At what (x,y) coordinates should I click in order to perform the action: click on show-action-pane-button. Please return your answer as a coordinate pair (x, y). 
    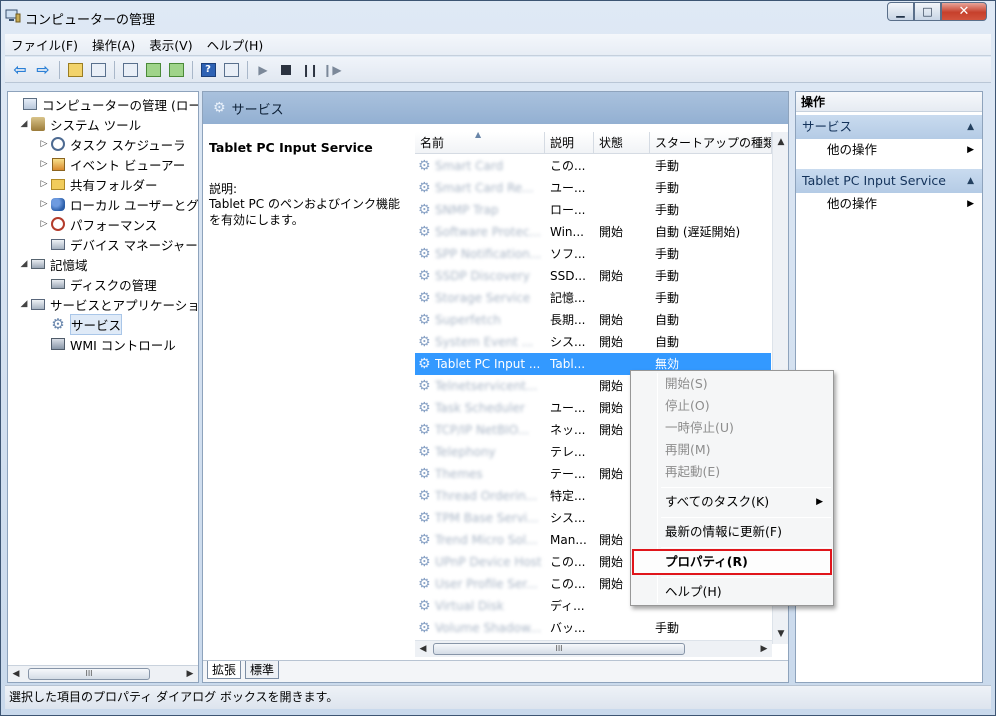
    Looking at the image, I should click on (231, 70).